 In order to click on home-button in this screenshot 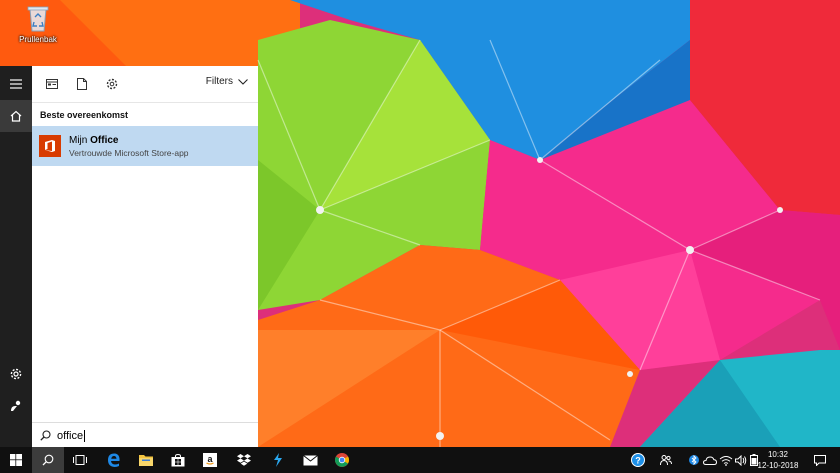, I will do `click(16, 116)`.